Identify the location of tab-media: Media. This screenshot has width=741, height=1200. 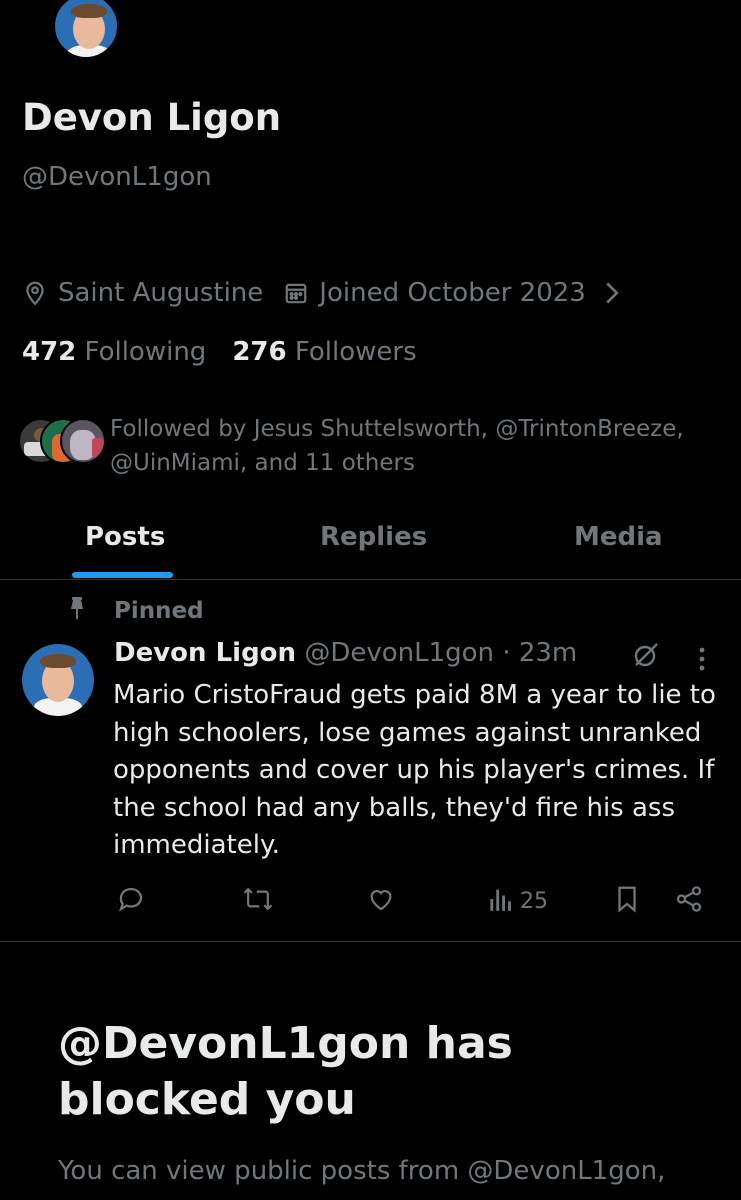
(618, 537).